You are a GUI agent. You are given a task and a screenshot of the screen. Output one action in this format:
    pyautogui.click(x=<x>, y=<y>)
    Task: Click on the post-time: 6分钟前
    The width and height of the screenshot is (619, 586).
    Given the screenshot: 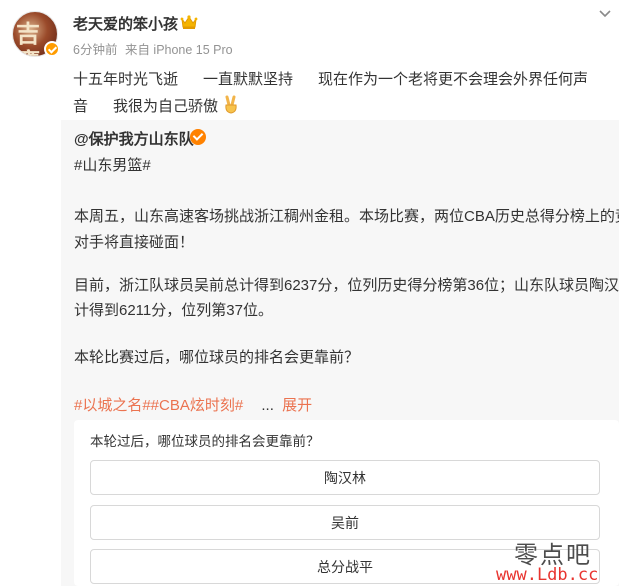 What is the action you would take?
    pyautogui.click(x=95, y=50)
    